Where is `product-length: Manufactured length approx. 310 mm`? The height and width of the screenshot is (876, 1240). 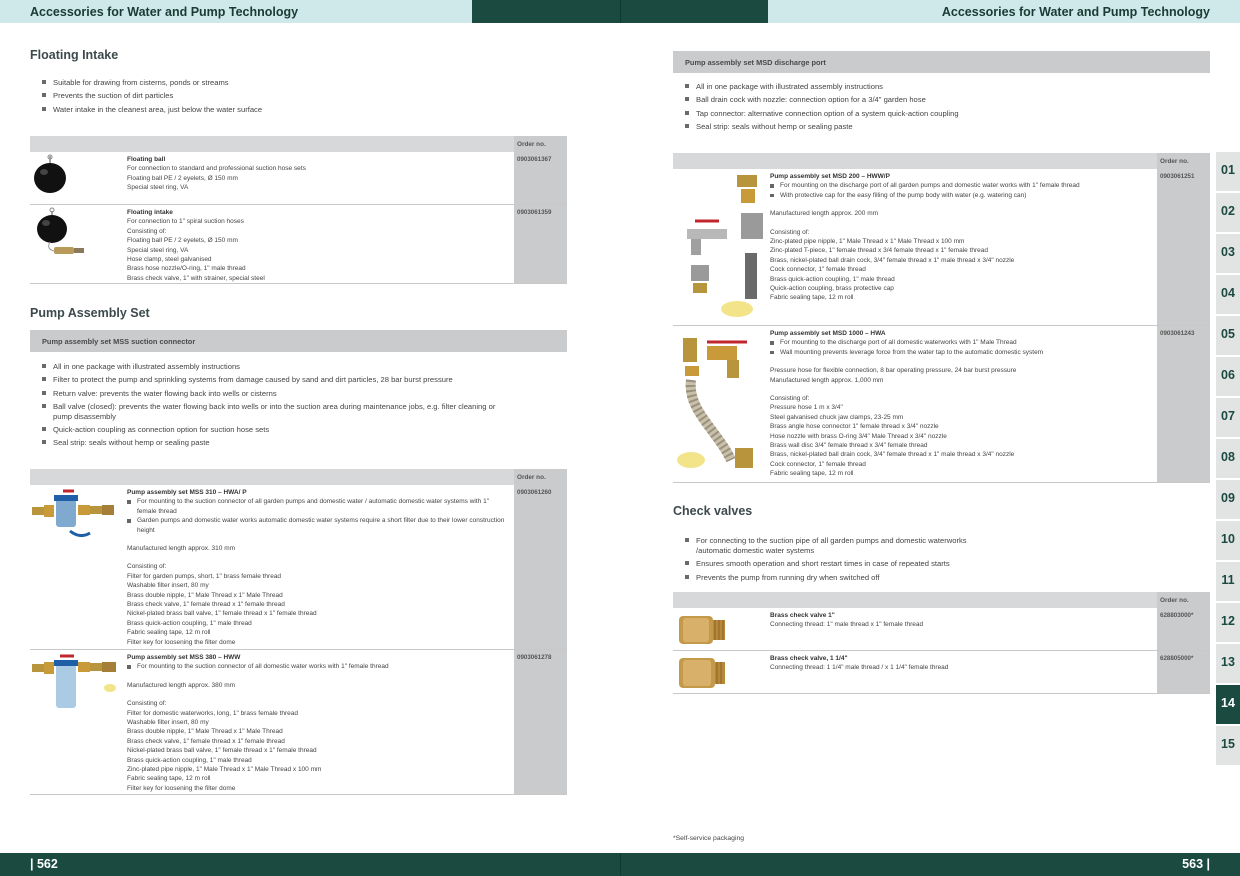 product-length: Manufactured length approx. 310 mm is located at coordinates (181, 549).